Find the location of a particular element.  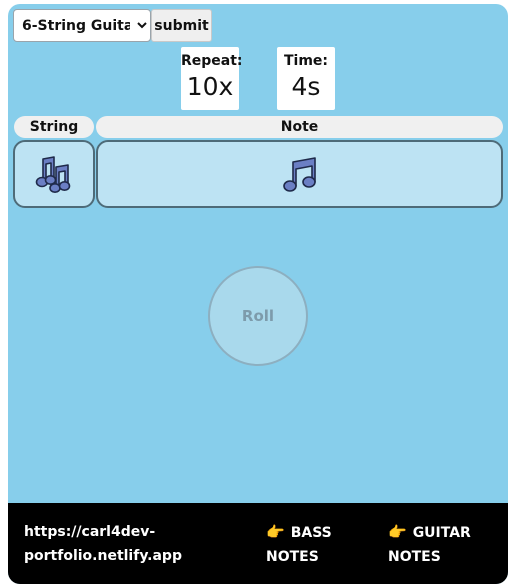

repeat-box: Repeat: 10x is located at coordinates (212, 78).